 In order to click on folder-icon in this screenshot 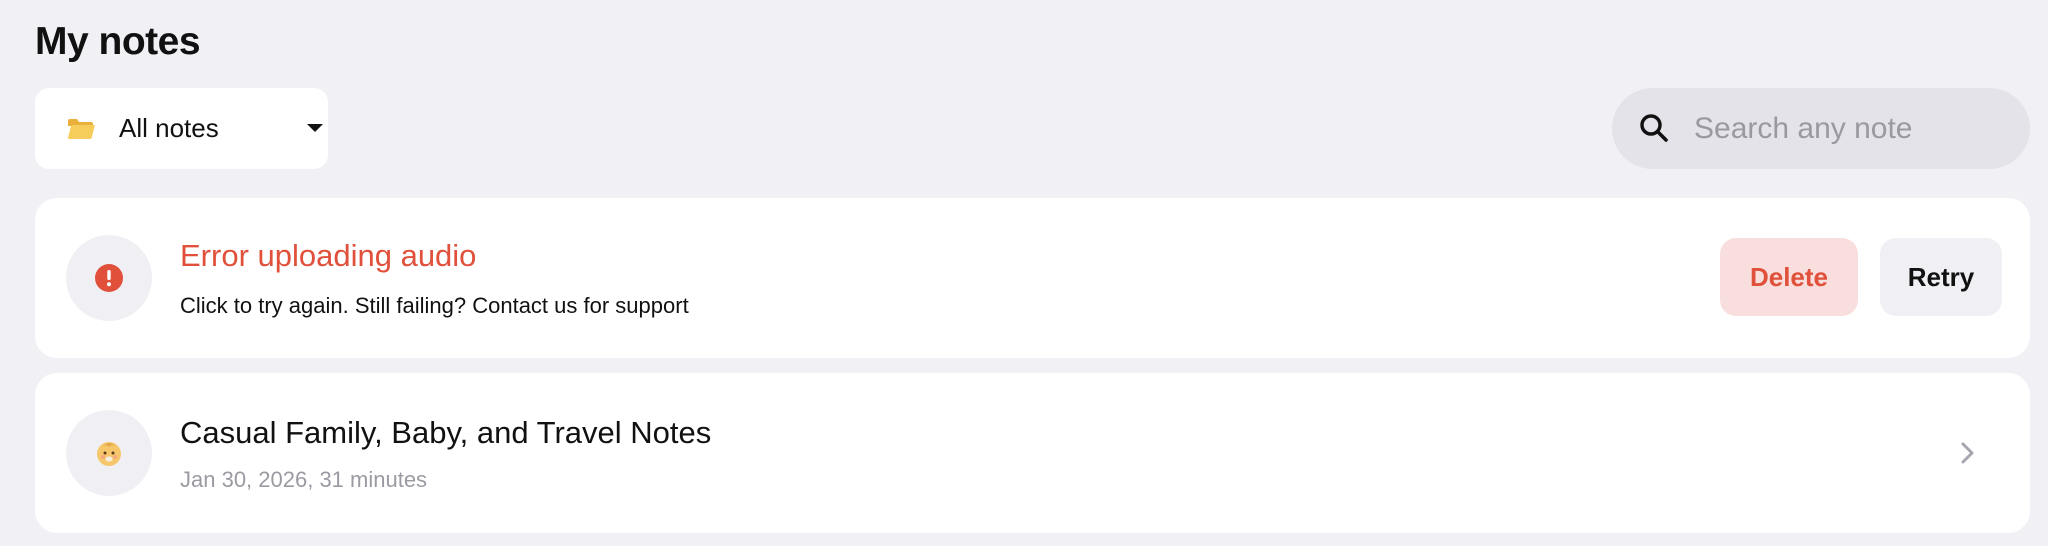, I will do `click(81, 129)`.